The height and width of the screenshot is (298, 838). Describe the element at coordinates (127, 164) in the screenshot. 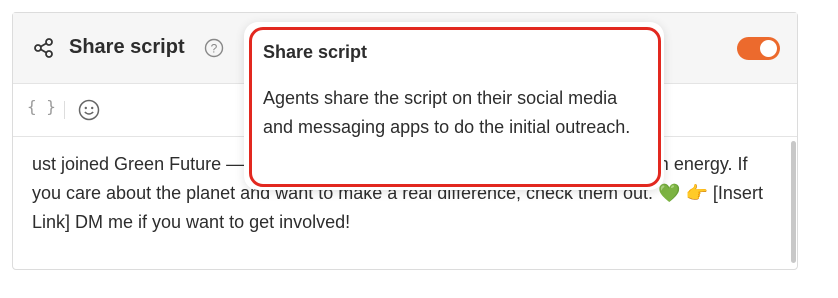

I see `script-text-part1: ust joined Green Future` at that location.